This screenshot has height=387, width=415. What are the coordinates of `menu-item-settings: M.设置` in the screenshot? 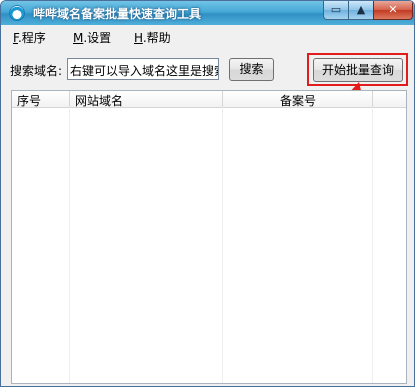 It's located at (92, 37).